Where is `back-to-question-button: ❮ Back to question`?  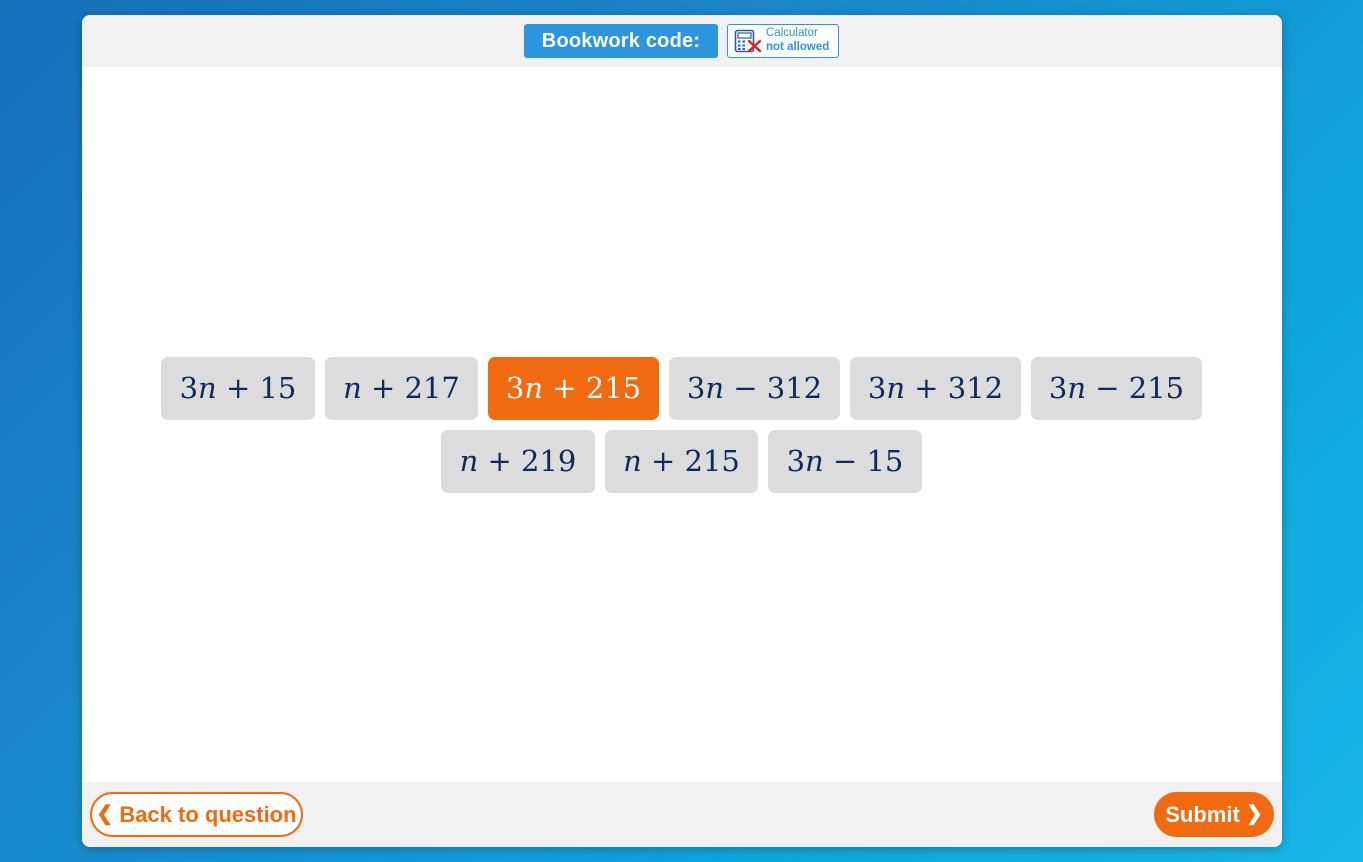
back-to-question-button: ❮ Back to question is located at coordinates (196, 814).